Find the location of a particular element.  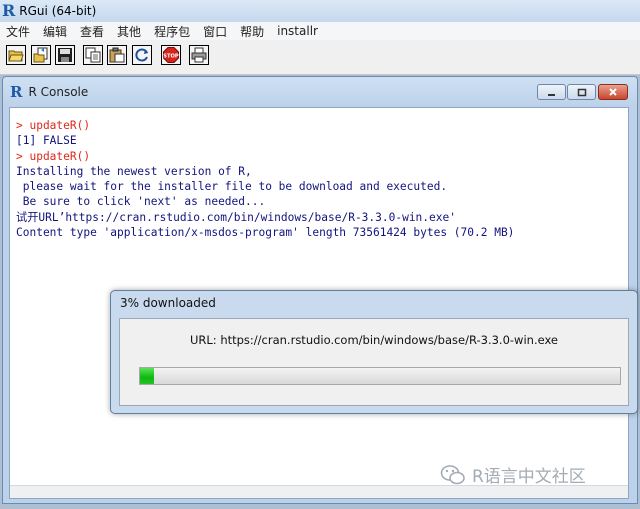

refresh-icon is located at coordinates (141, 55).